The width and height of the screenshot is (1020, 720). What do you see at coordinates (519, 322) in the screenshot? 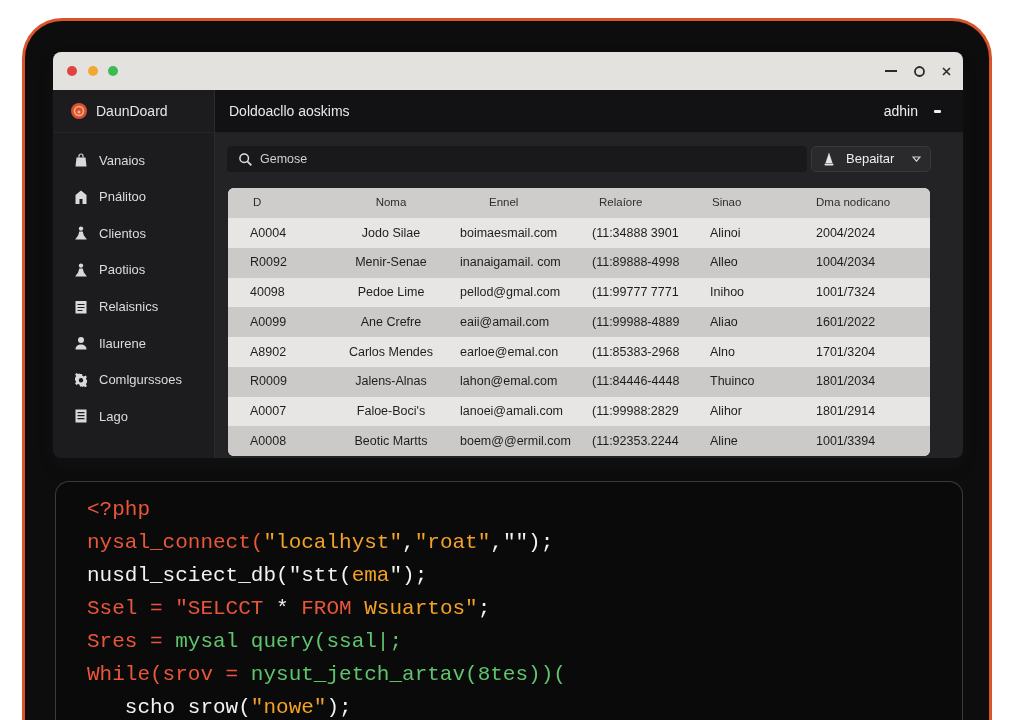
I see `table-cell: eaii@amail.com` at bounding box center [519, 322].